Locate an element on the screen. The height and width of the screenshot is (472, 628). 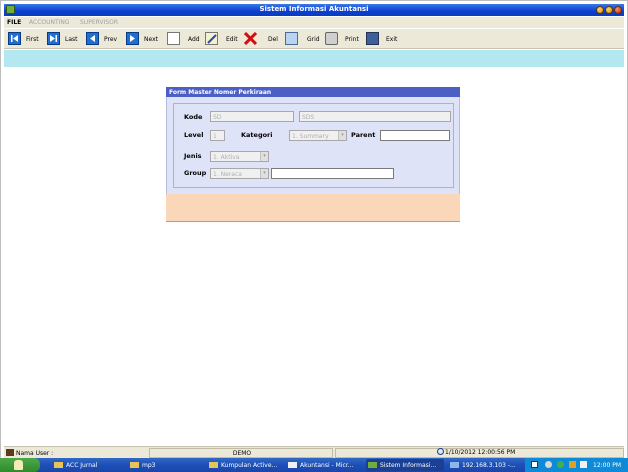
menu-bar: FILE ACCOUNTING SUPERVISOR is located at coordinates (314, 22).